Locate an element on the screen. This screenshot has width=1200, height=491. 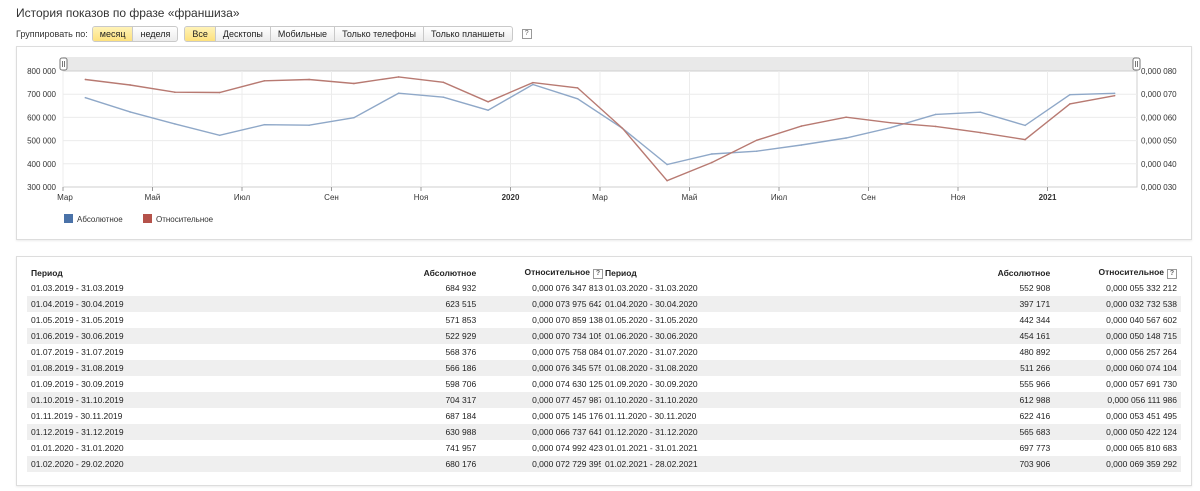
period-cell: 01.11.2020 - 30.11.2020 is located at coordinates (651, 416).